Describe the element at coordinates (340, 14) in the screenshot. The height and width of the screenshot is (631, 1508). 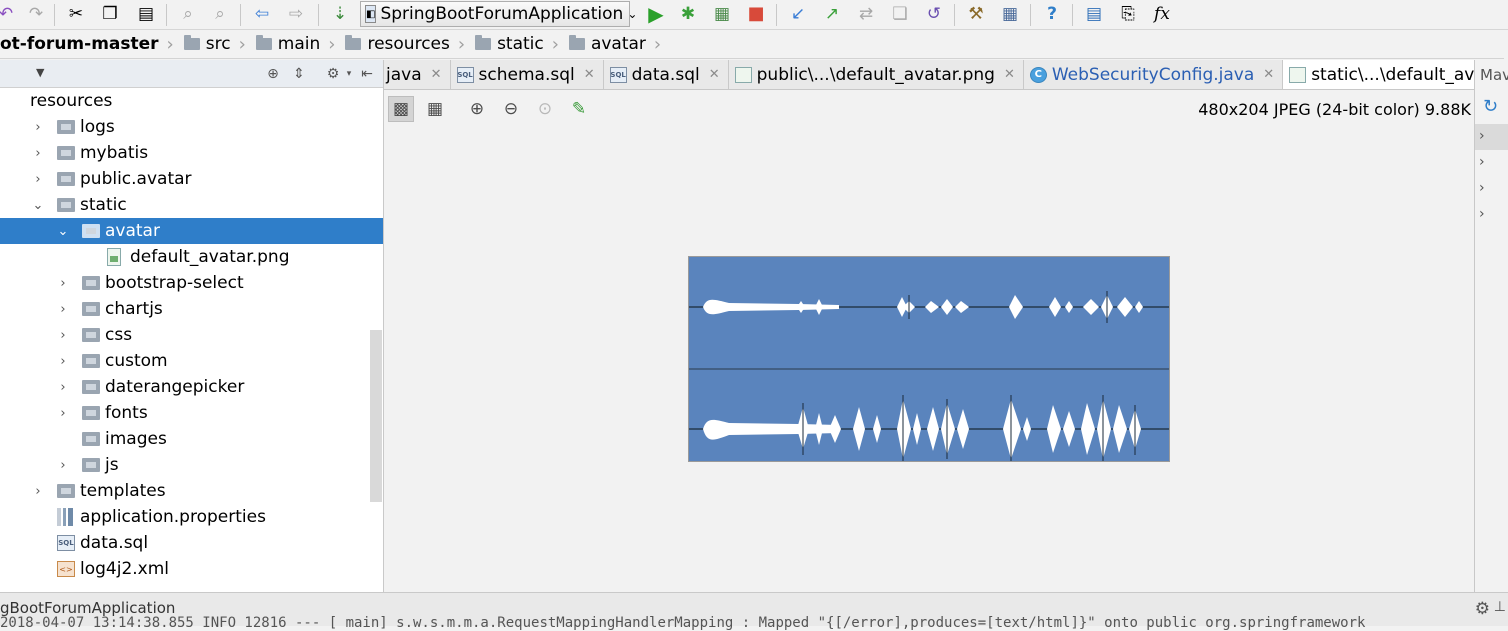
I see `build-icon: ⇣` at that location.